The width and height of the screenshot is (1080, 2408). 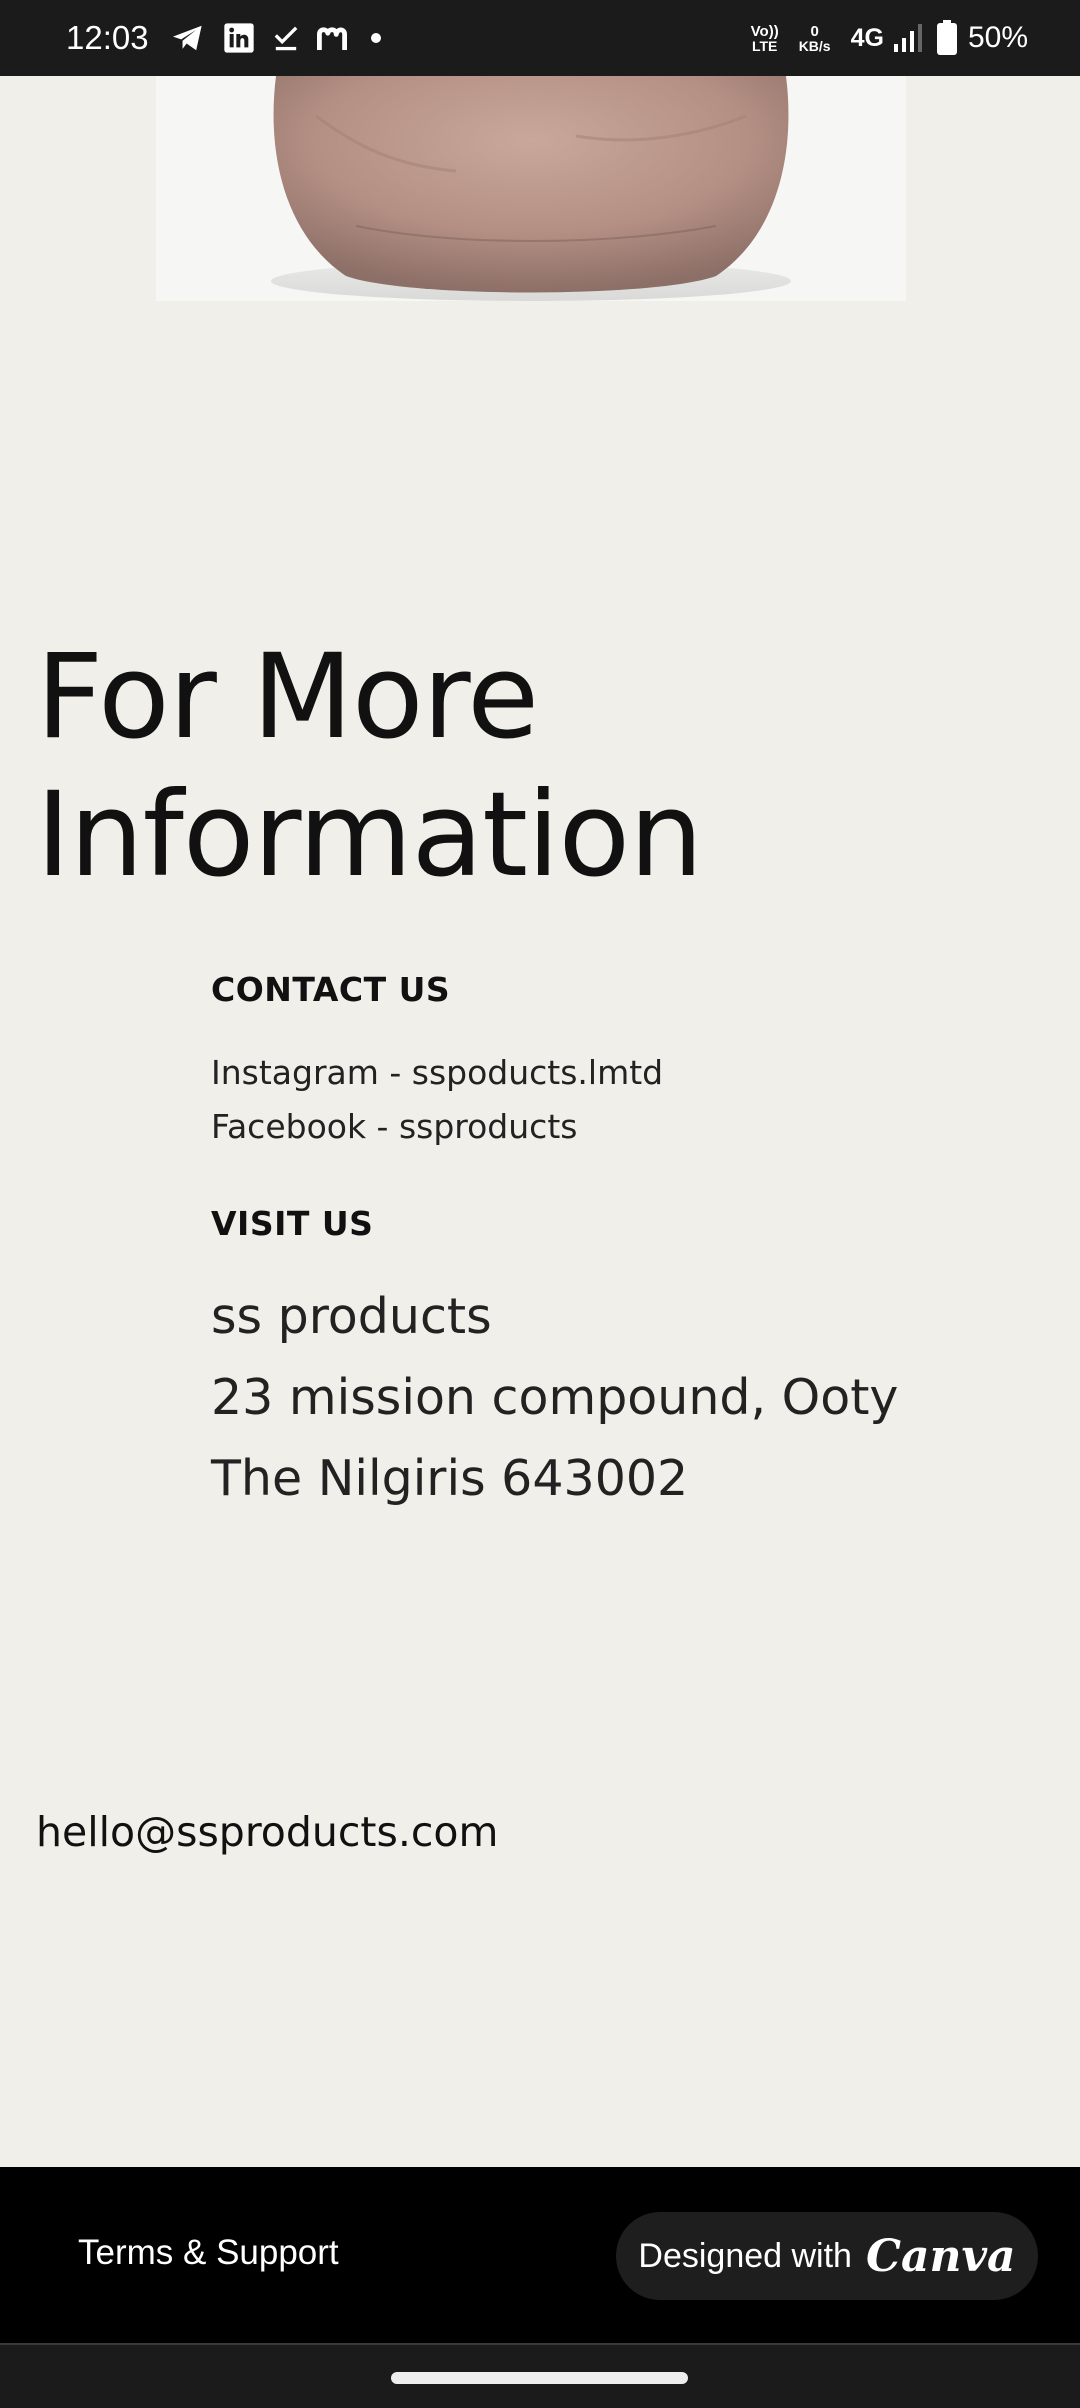 What do you see at coordinates (814, 31) in the screenshot?
I see `speed-value: 0` at bounding box center [814, 31].